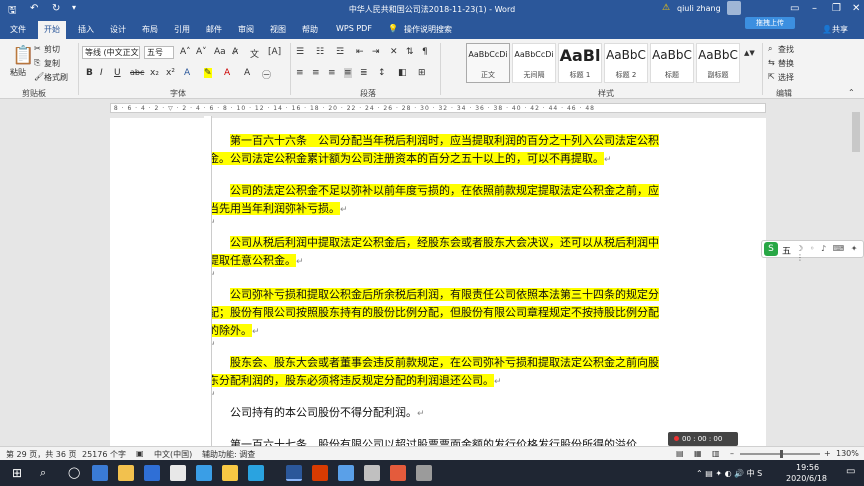  What do you see at coordinates (182, 29) in the screenshot?
I see `tab-references: 引用` at bounding box center [182, 29].